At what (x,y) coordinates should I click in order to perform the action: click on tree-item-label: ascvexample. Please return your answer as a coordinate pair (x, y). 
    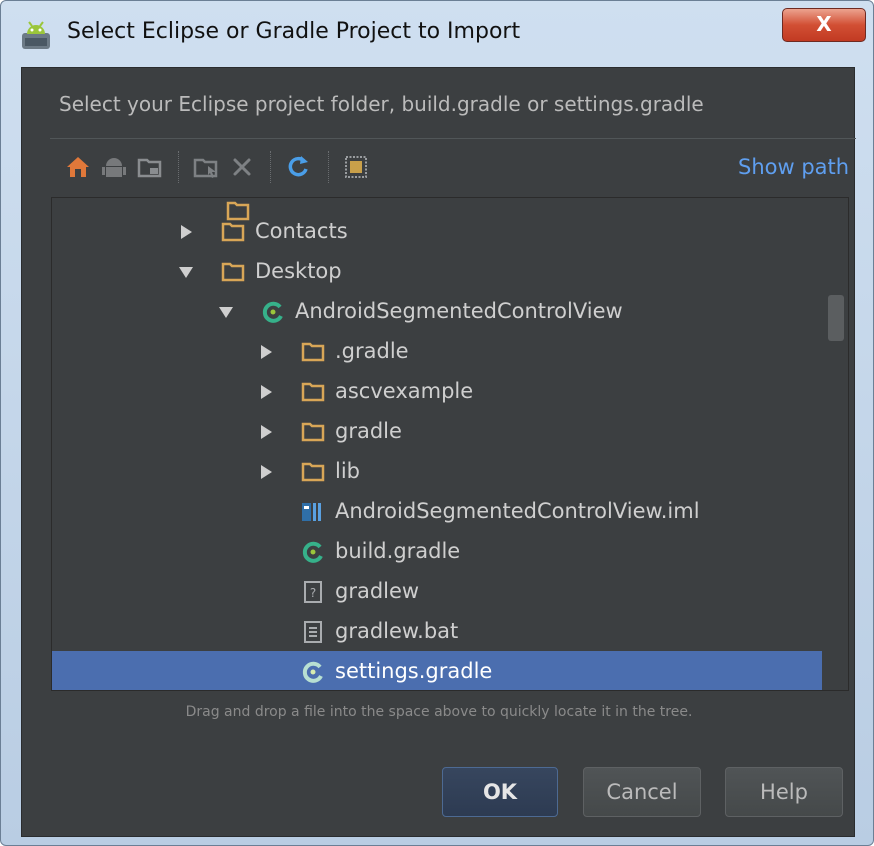
    Looking at the image, I should click on (404, 391).